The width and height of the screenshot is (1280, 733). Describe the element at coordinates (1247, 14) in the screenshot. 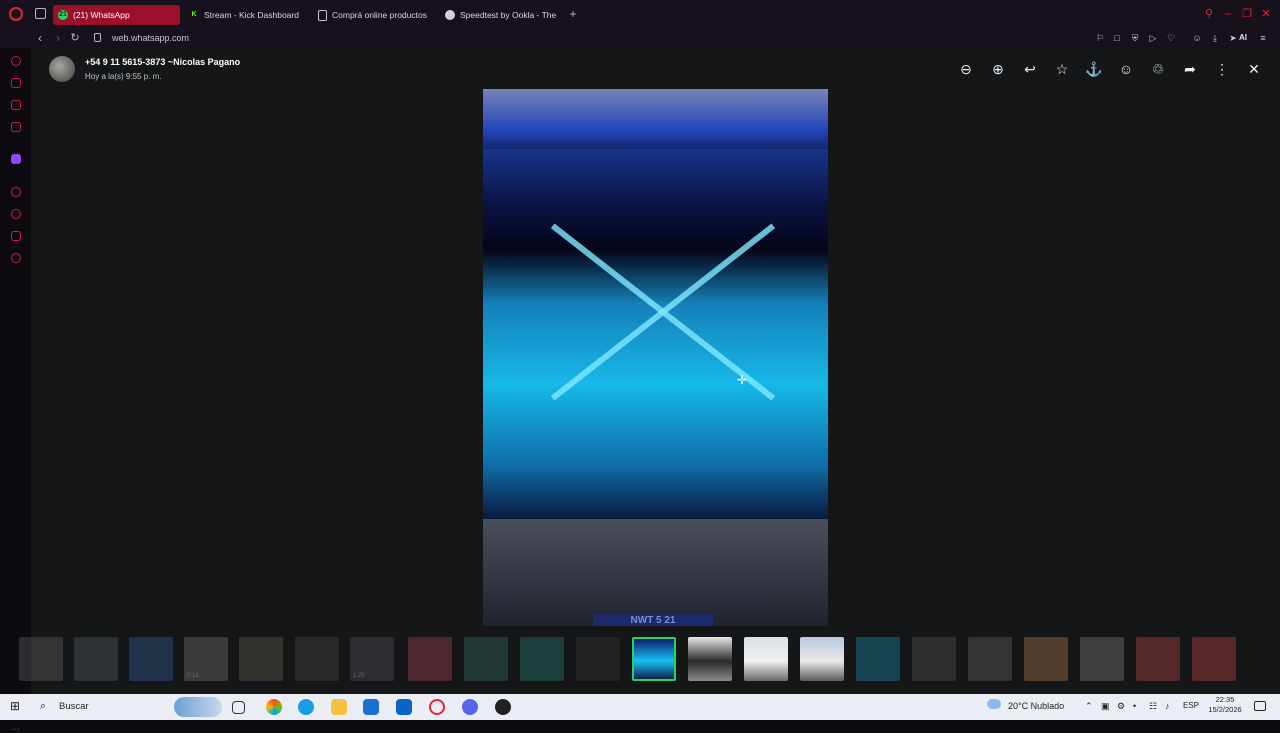

I see `restore-button: ❐` at that location.